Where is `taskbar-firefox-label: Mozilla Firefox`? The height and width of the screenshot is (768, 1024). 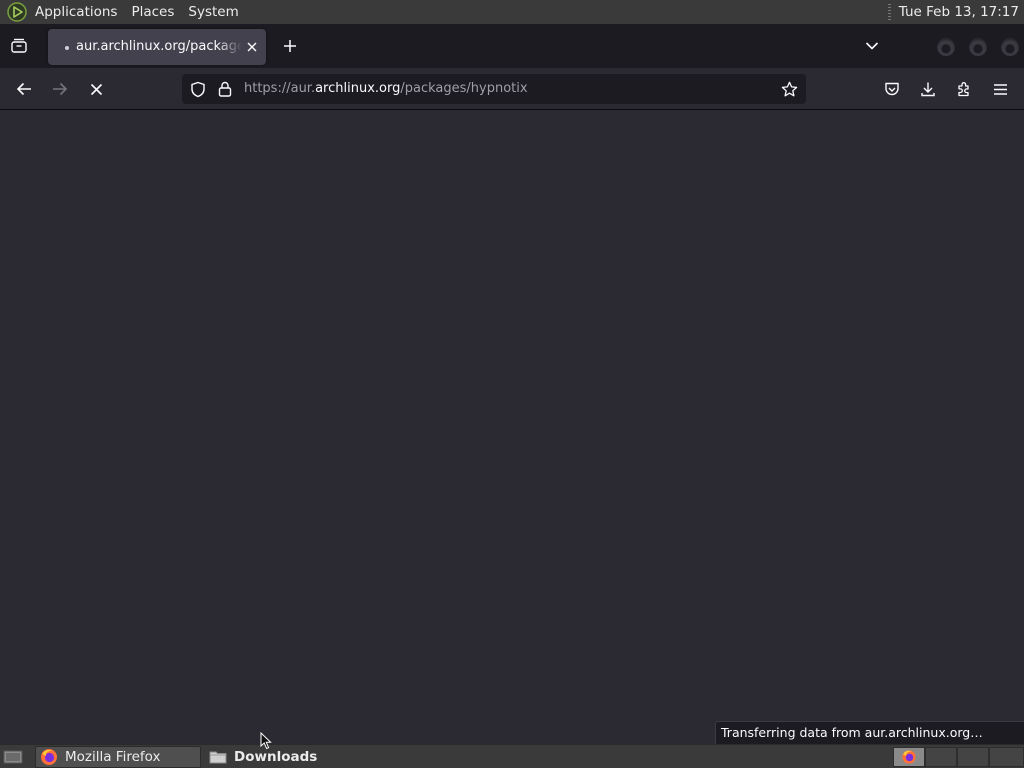
taskbar-firefox-label: Mozilla Firefox is located at coordinates (113, 757).